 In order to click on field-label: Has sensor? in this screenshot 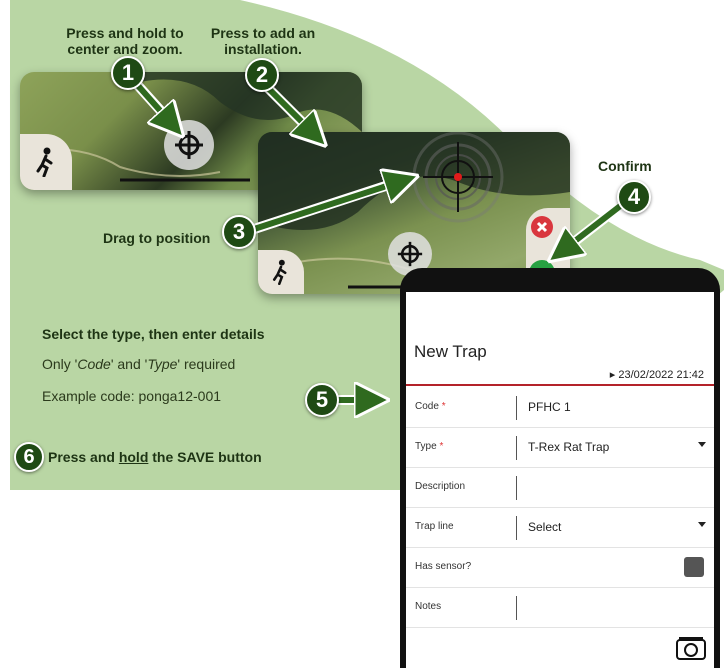, I will do `click(443, 566)`.